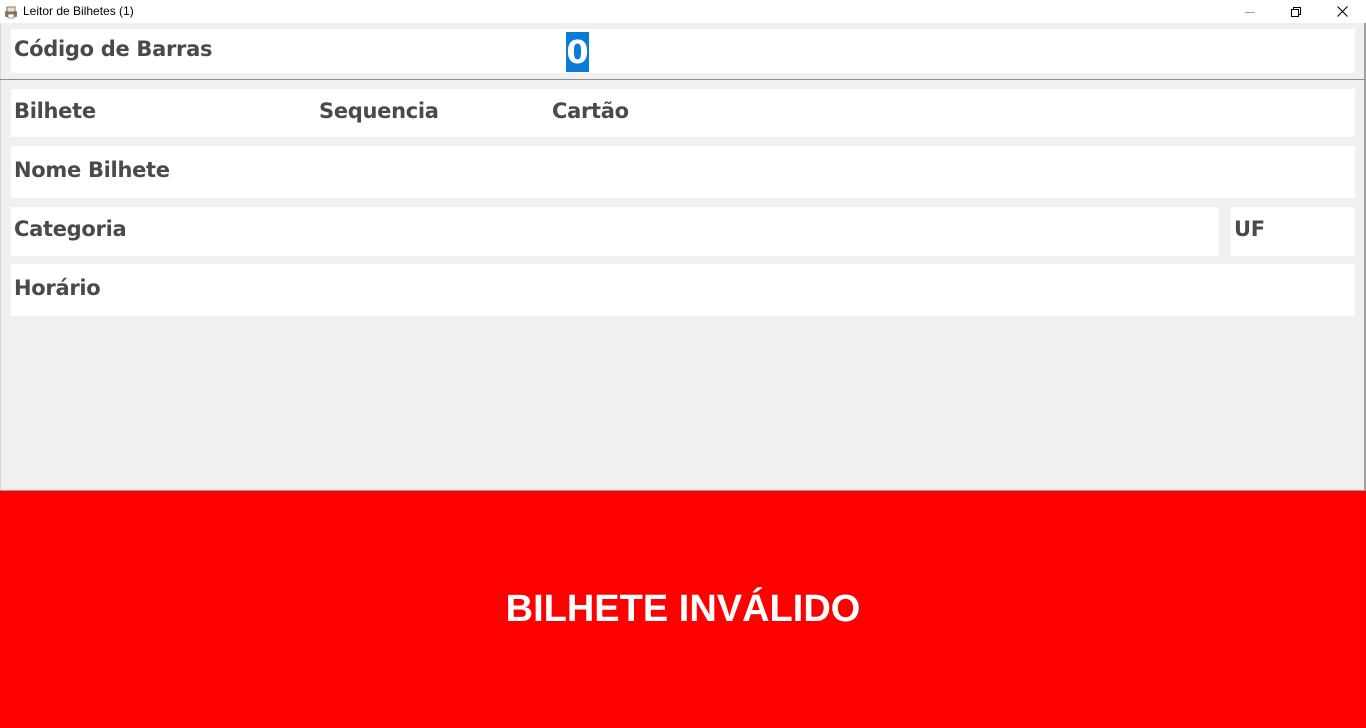  I want to click on close-icon, so click(1342, 11).